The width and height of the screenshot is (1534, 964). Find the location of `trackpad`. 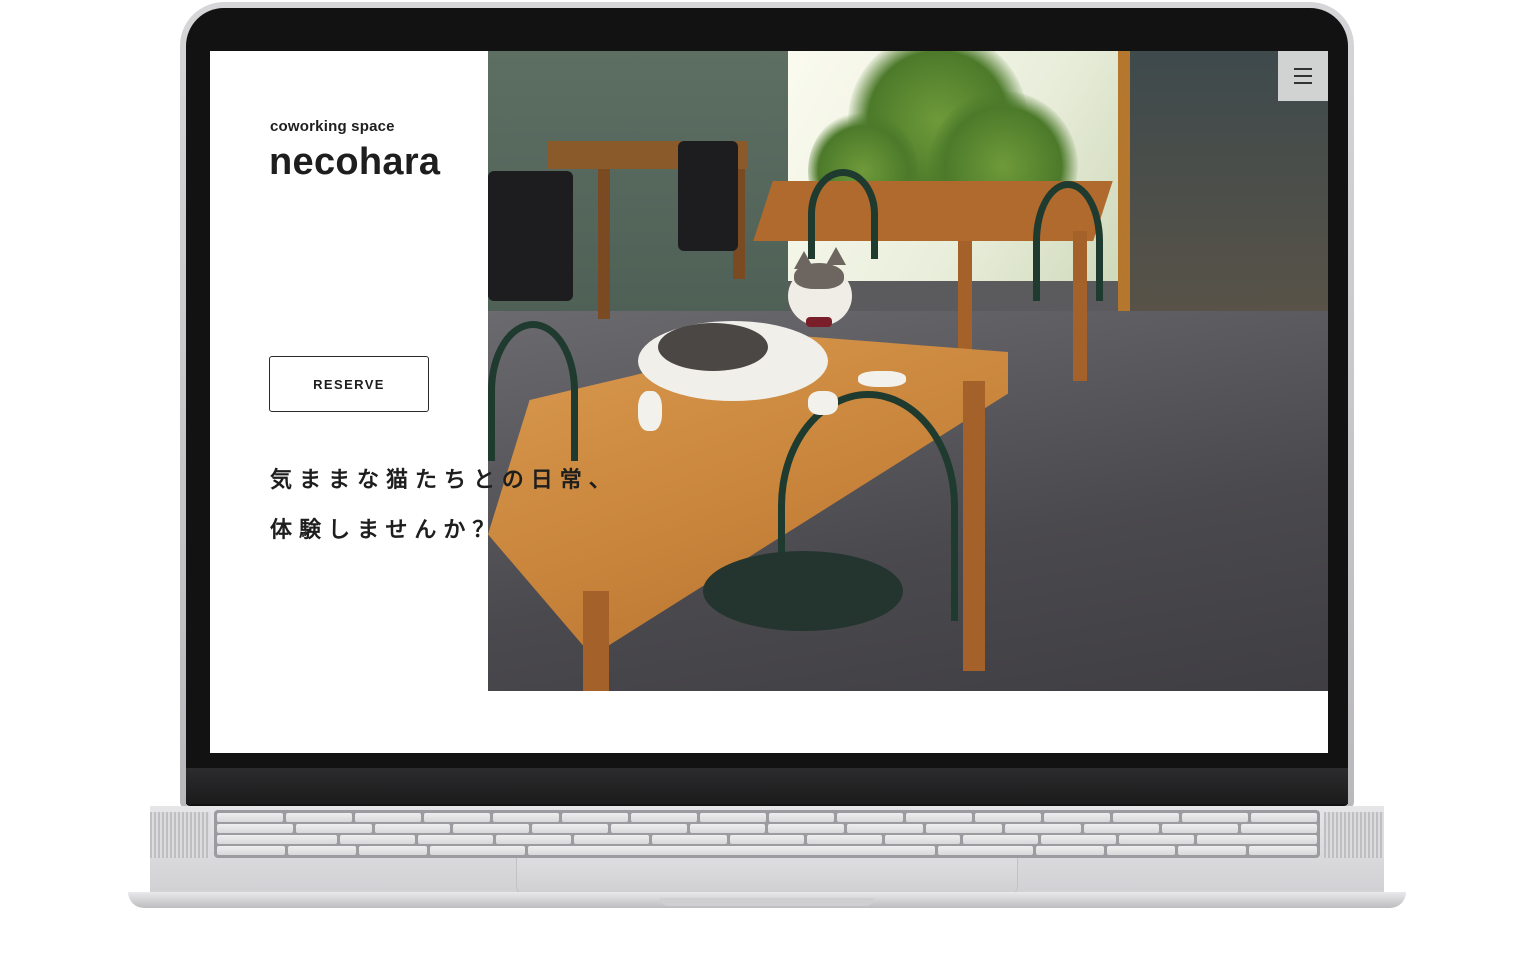

trackpad is located at coordinates (767, 877).